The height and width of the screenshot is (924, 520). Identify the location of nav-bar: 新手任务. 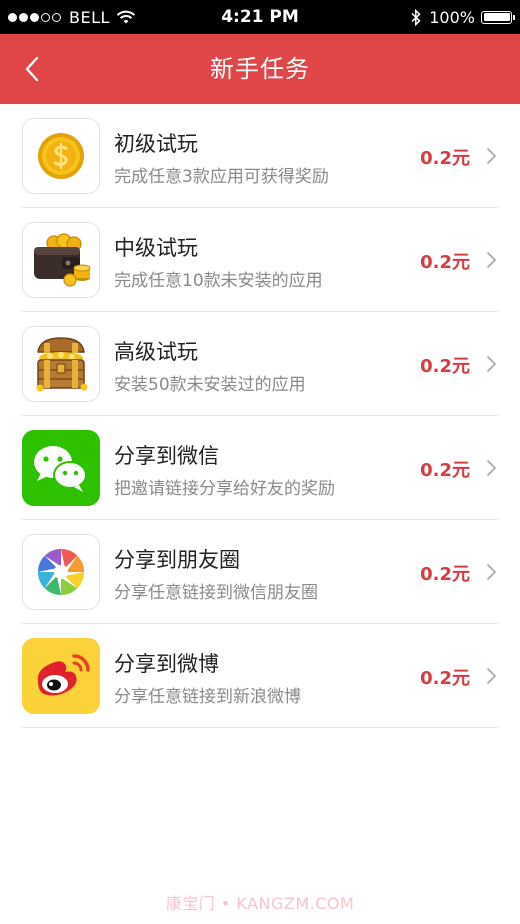
(260, 69).